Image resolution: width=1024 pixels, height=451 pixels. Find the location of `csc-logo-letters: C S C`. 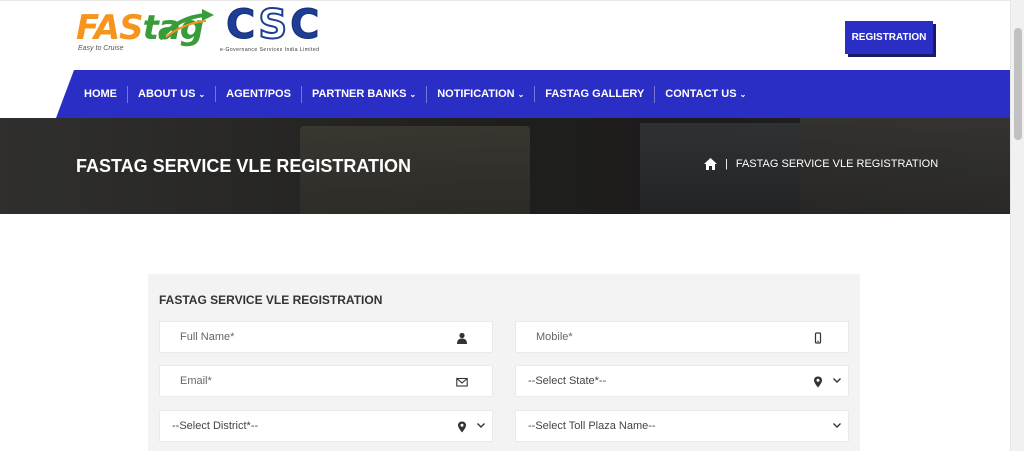

csc-logo-letters: C S C is located at coordinates (284, 25).